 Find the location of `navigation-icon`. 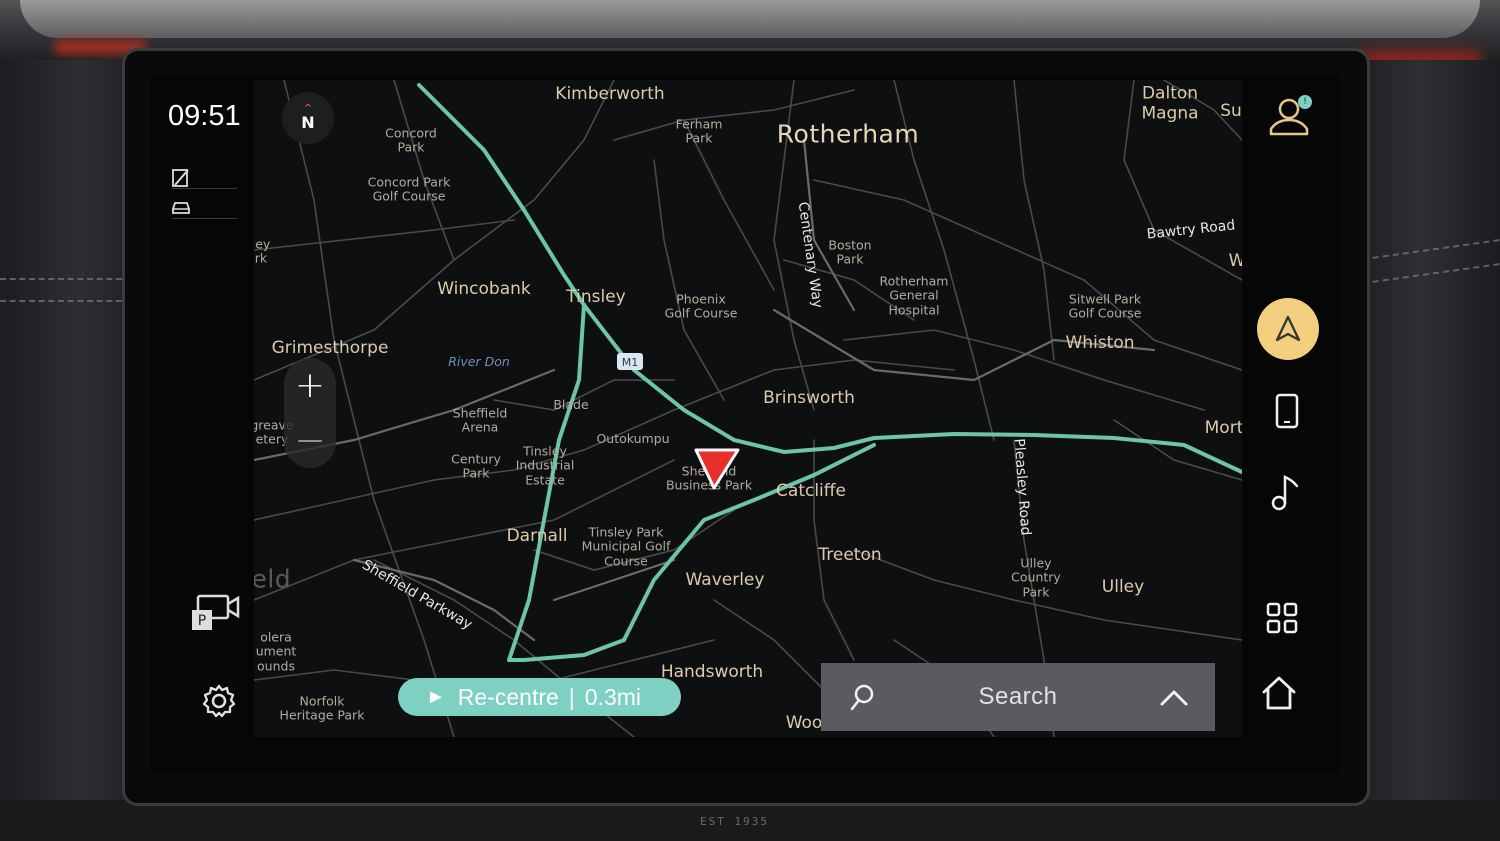

navigation-icon is located at coordinates (1288, 328).